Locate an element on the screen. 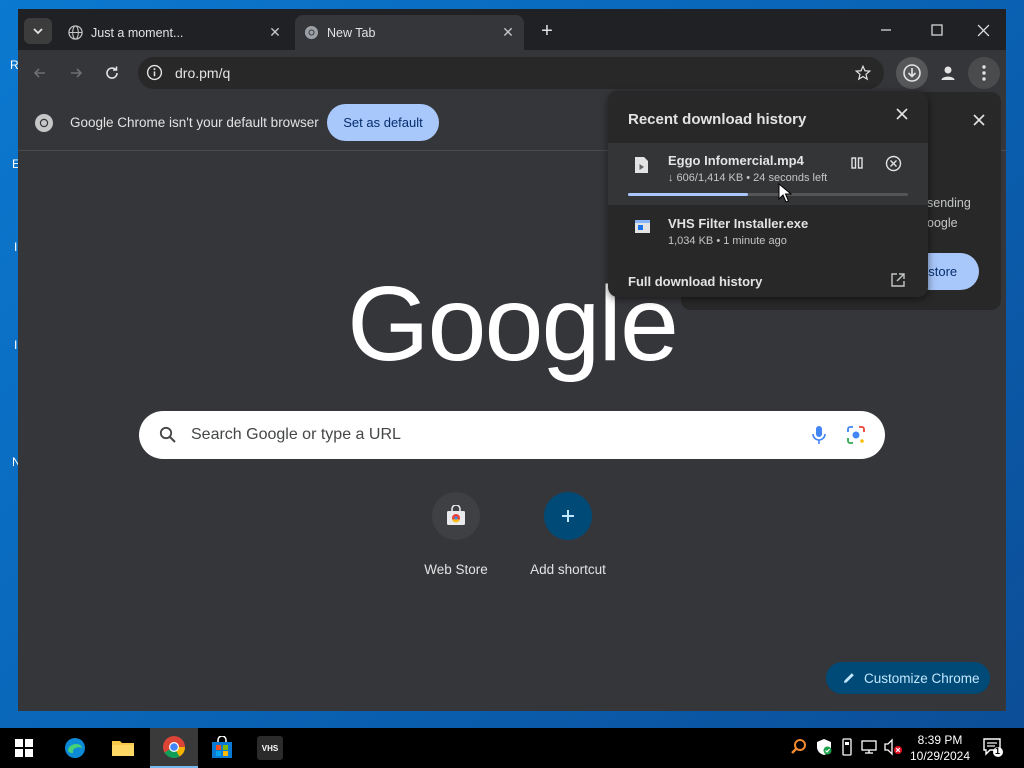 Image resolution: width=1024 pixels, height=768 pixels. plus-icon is located at coordinates (568, 516).